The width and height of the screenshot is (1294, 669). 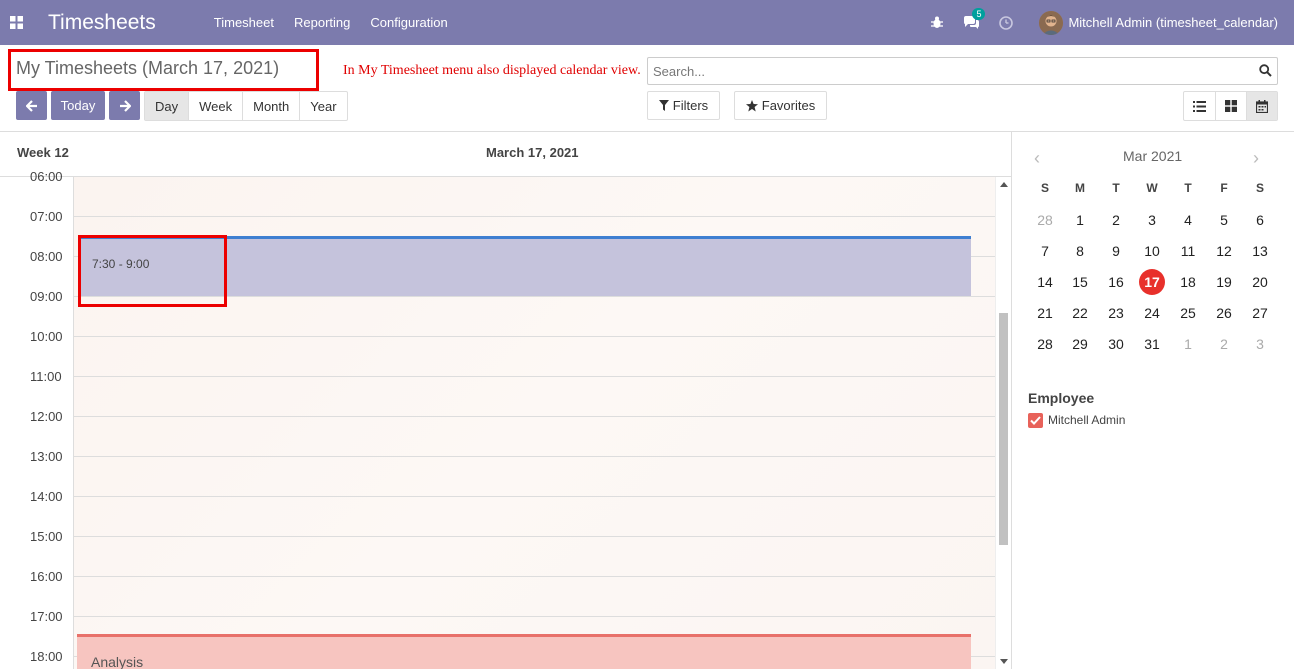 What do you see at coordinates (1188, 220) in the screenshot?
I see `mini-day: 4` at bounding box center [1188, 220].